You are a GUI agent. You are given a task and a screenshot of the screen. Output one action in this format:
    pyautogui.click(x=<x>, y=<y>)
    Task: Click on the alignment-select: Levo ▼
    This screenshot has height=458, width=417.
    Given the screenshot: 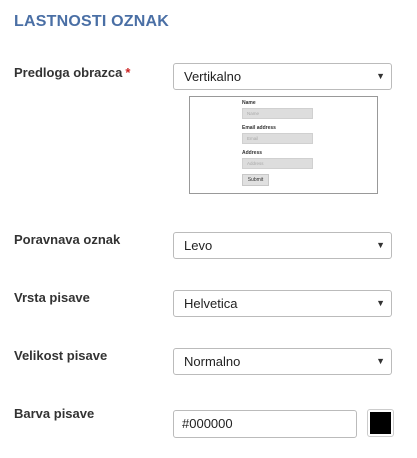 What is the action you would take?
    pyautogui.click(x=282, y=245)
    